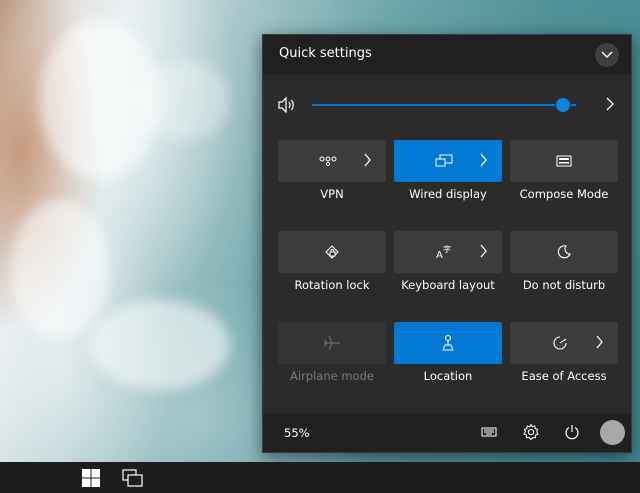 The height and width of the screenshot is (493, 640). What do you see at coordinates (332, 194) in the screenshot?
I see `tile-label: VPN` at bounding box center [332, 194].